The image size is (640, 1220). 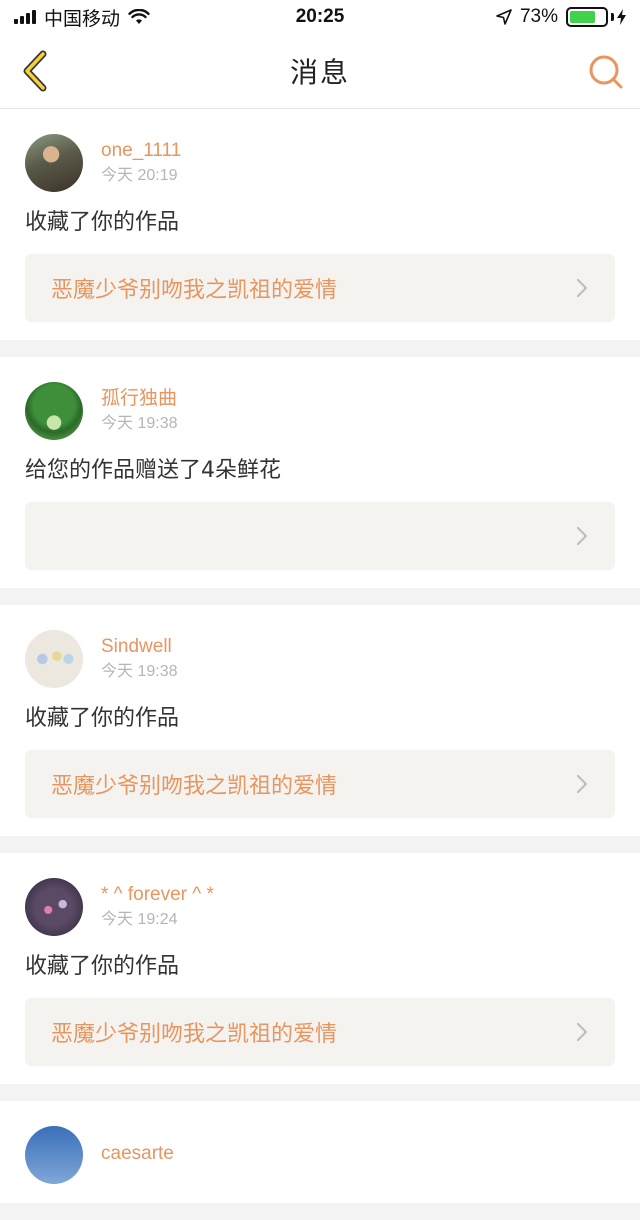 What do you see at coordinates (538, 16) in the screenshot?
I see `battery-percent: 73%` at bounding box center [538, 16].